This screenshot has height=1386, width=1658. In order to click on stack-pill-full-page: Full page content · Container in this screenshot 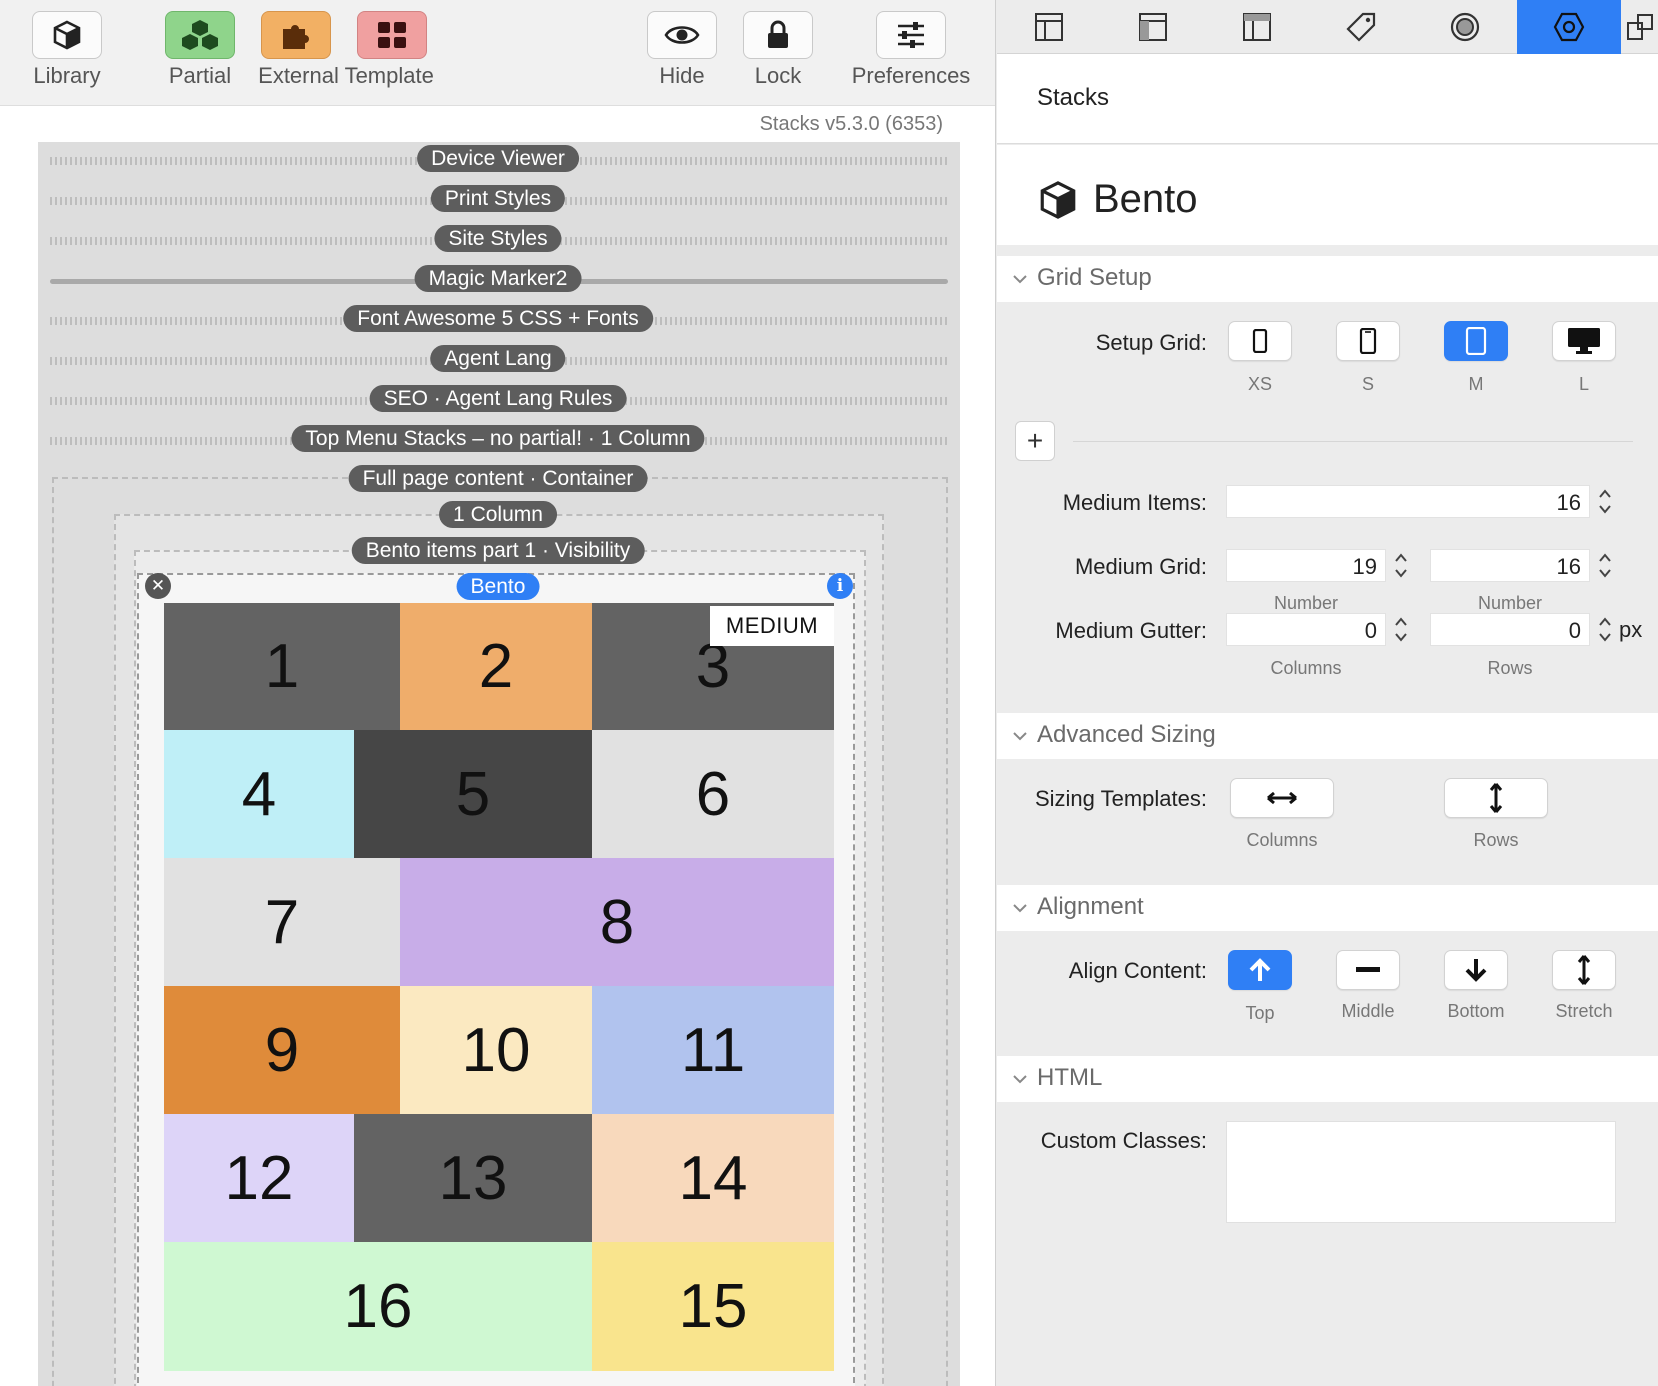, I will do `click(498, 478)`.